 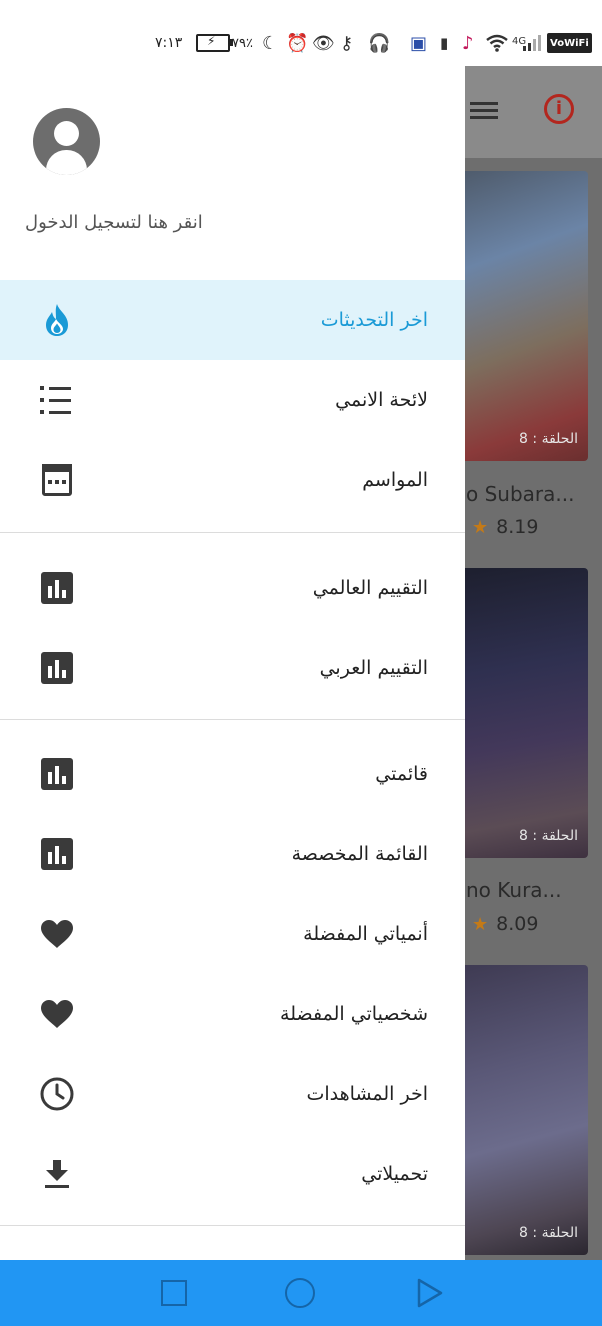 I want to click on menu-item-label: المواسم, so click(x=395, y=480).